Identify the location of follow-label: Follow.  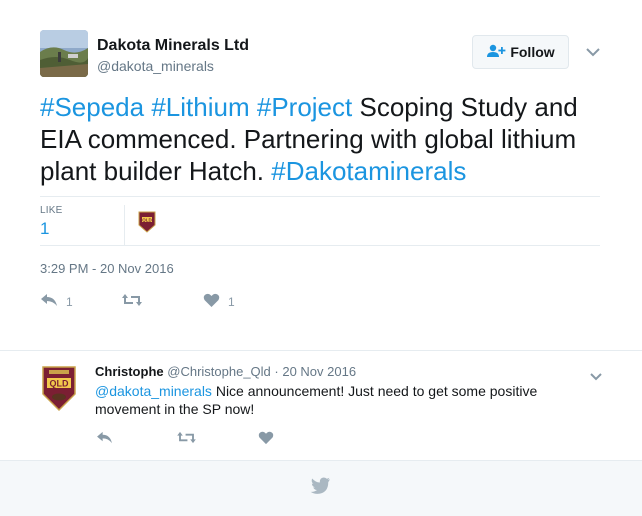
(532, 52).